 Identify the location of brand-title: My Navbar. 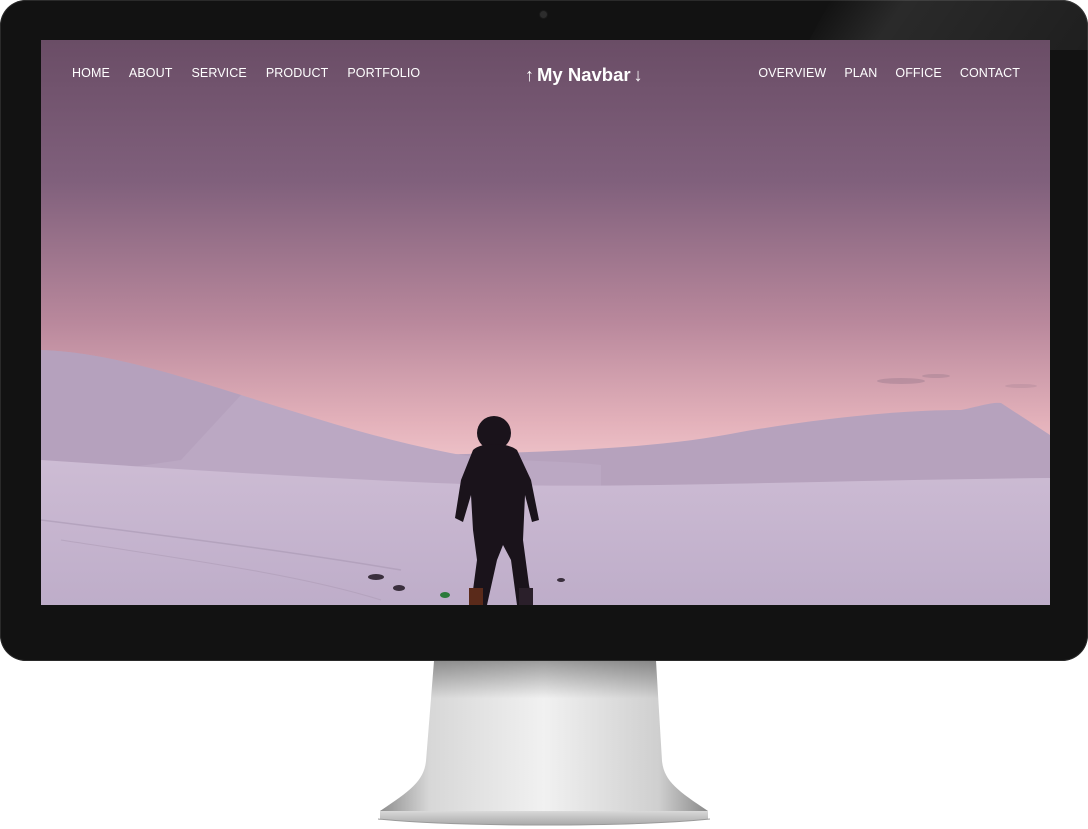
(584, 74).